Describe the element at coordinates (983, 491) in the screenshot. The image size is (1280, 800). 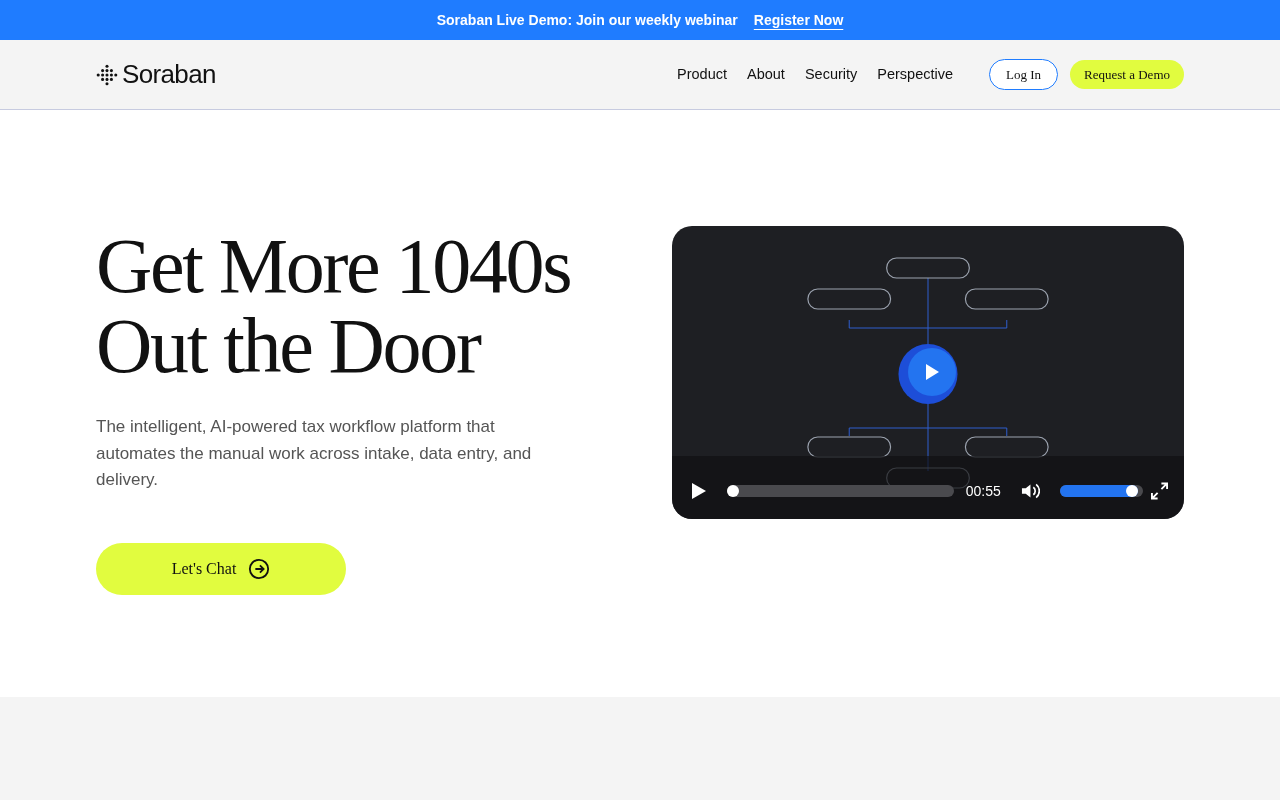
I see `video-time: 00:55` at that location.